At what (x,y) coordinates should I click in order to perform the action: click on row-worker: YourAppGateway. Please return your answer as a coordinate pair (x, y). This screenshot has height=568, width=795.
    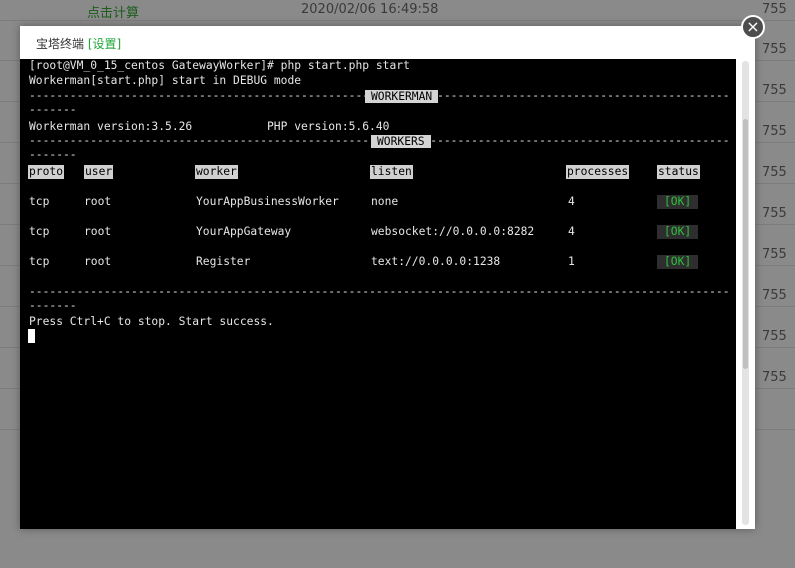
    Looking at the image, I should click on (244, 231).